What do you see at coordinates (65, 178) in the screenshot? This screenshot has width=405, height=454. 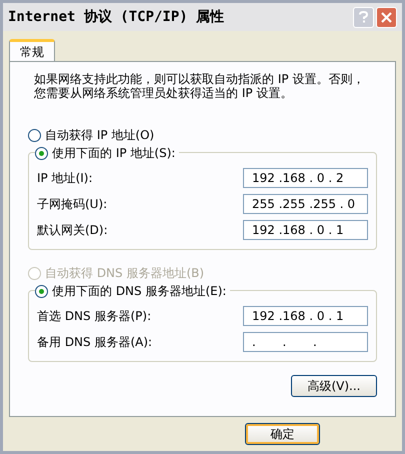 I see `field-label: IP 地址(I):` at bounding box center [65, 178].